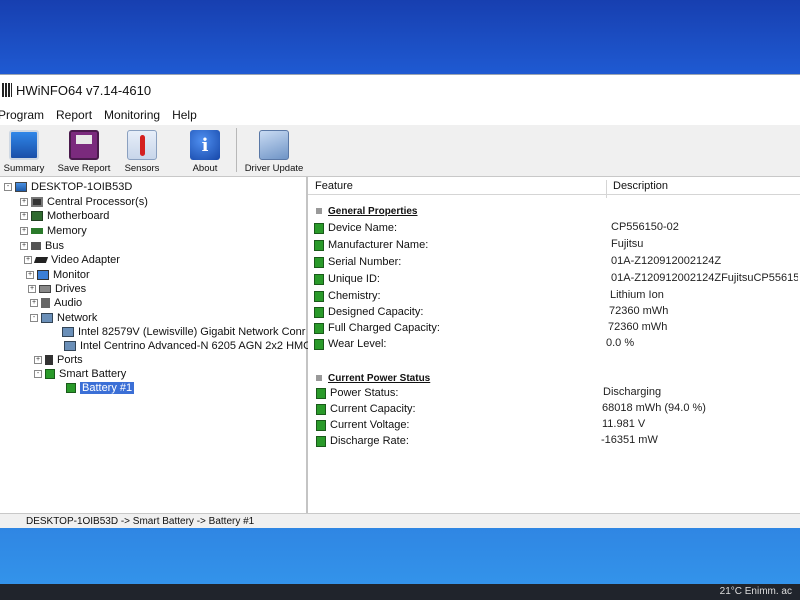 The width and height of the screenshot is (800, 600). I want to click on table-row: Current Voltage:, so click(363, 425).